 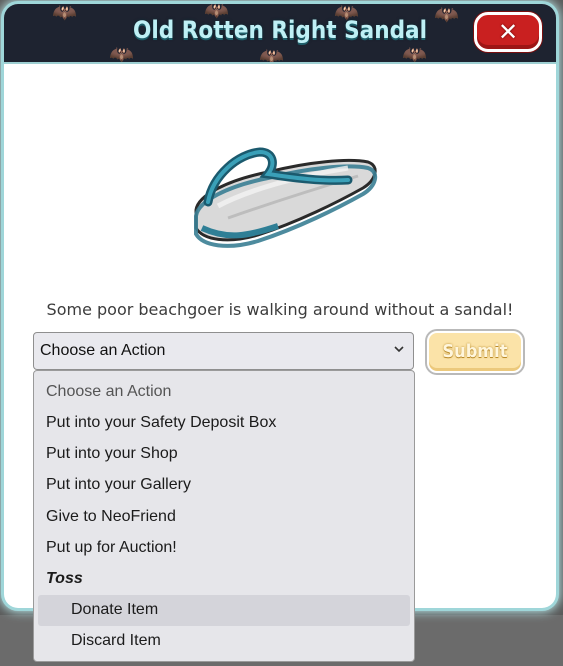 What do you see at coordinates (114, 610) in the screenshot?
I see `dropdown-option: Donate Item` at bounding box center [114, 610].